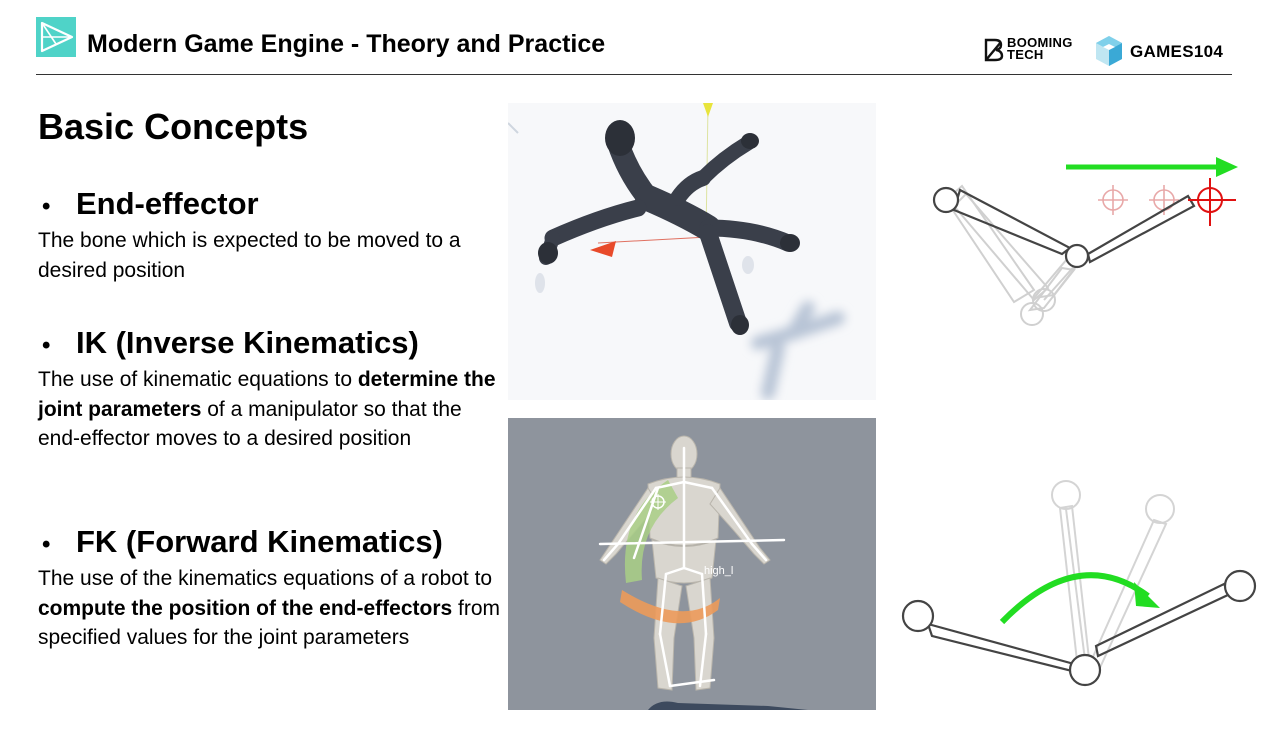 This screenshot has height=741, width=1280. I want to click on concept-title: FK (Forward Kinematics), so click(259, 541).